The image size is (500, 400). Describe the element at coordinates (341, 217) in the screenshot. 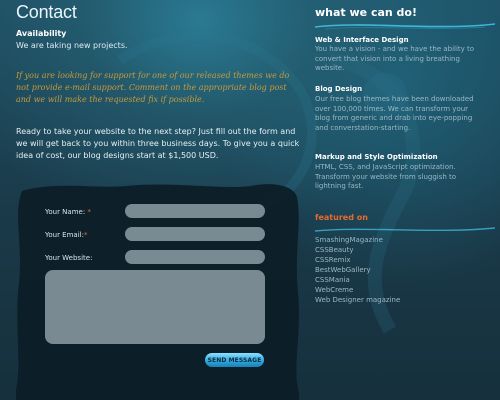

I see `featured-heading: featured on` at that location.